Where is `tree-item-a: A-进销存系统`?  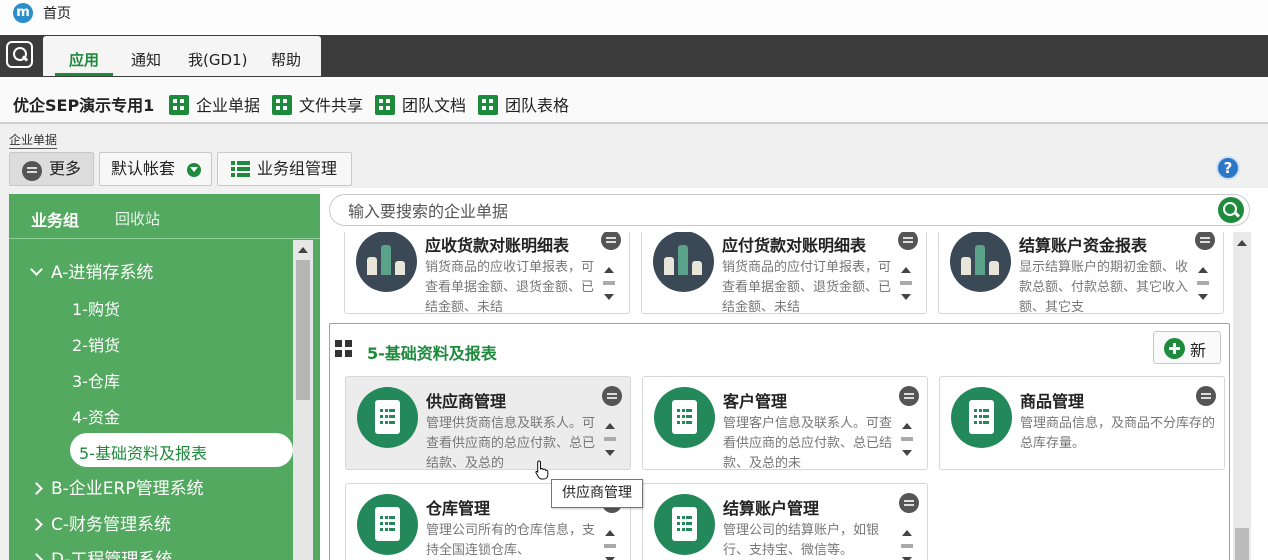
tree-item-a: A-进销存系统 is located at coordinates (91, 270).